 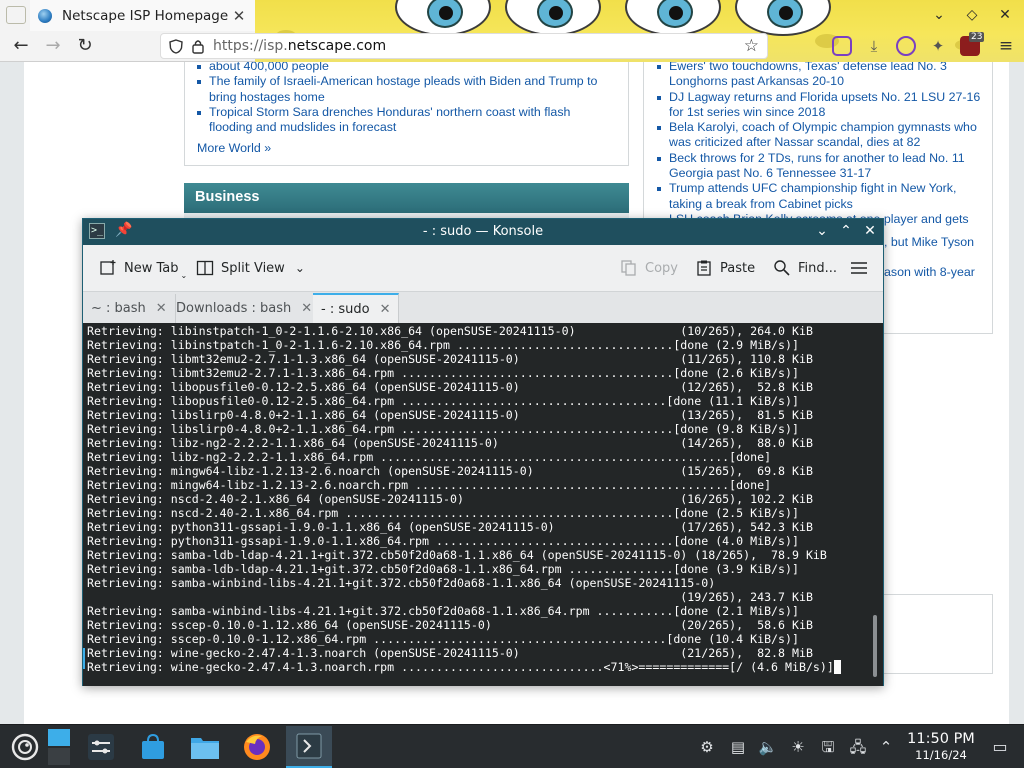 What do you see at coordinates (842, 46) in the screenshot?
I see `pocket-icon` at bounding box center [842, 46].